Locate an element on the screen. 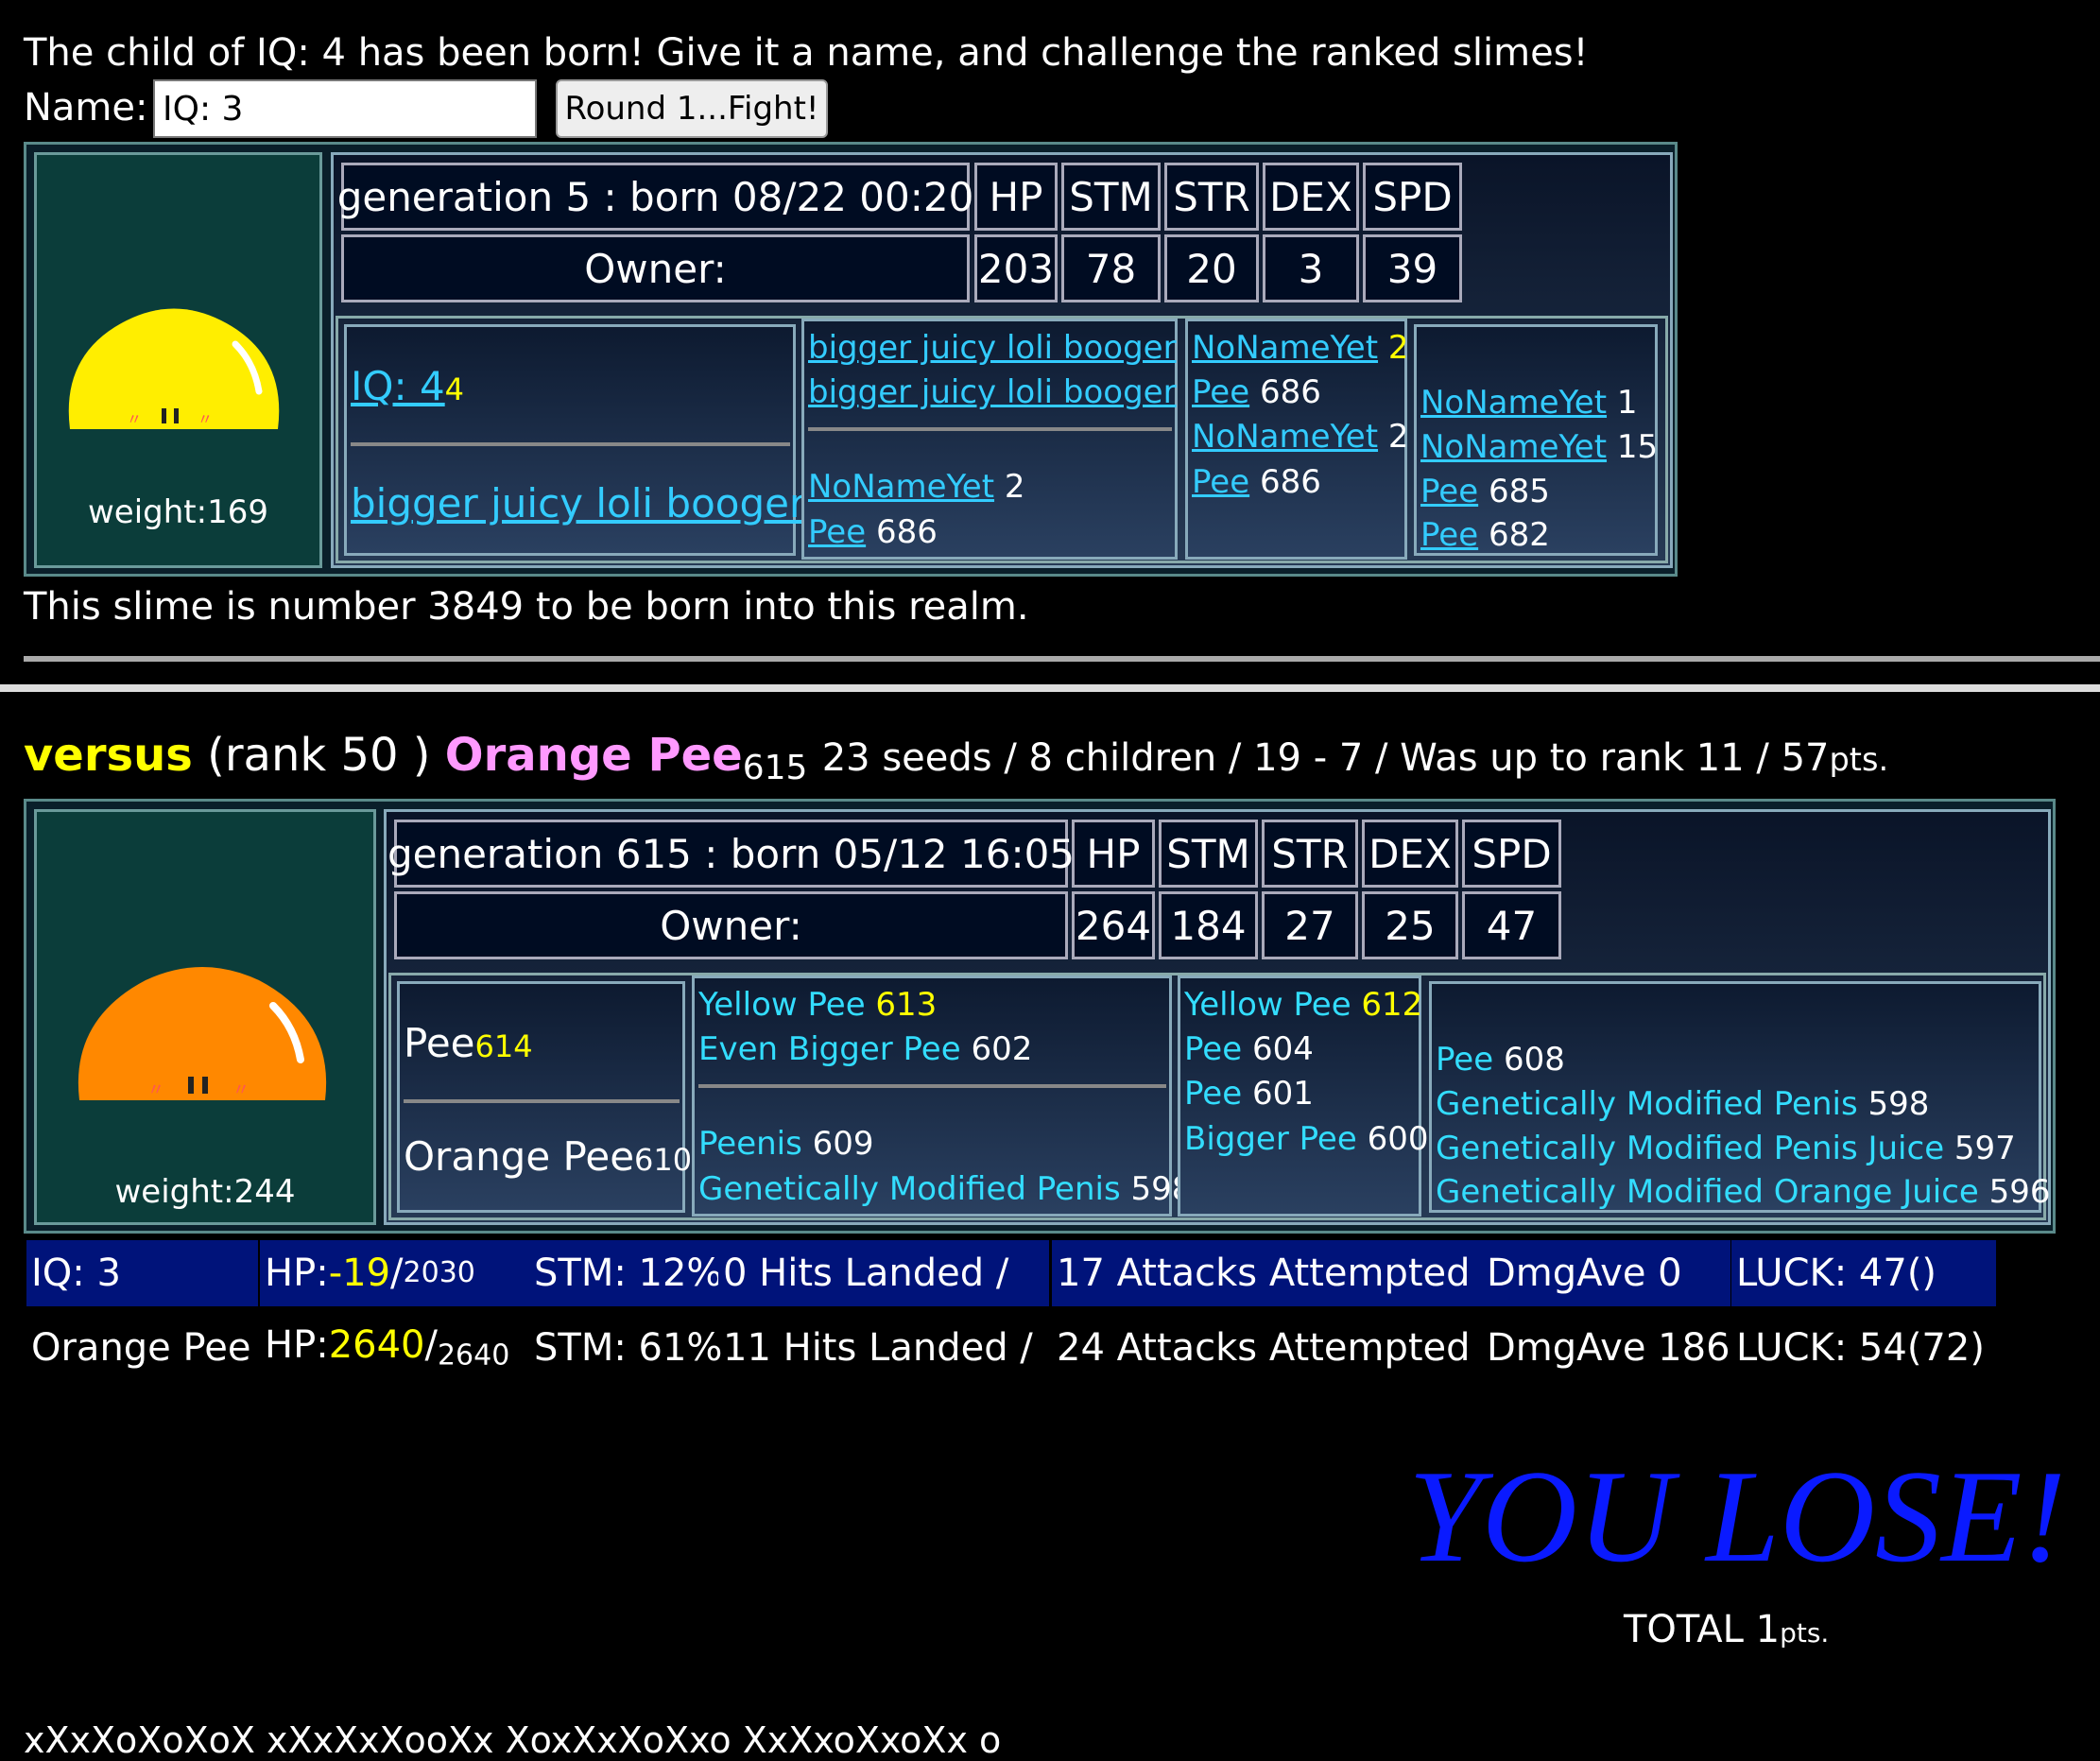  total-points: TOTAL 1pts. is located at coordinates (1727, 1630).